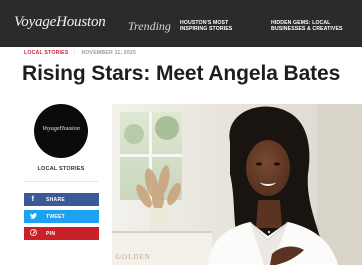  What do you see at coordinates (33, 199) in the screenshot?
I see `facebook-icon: f` at bounding box center [33, 199].